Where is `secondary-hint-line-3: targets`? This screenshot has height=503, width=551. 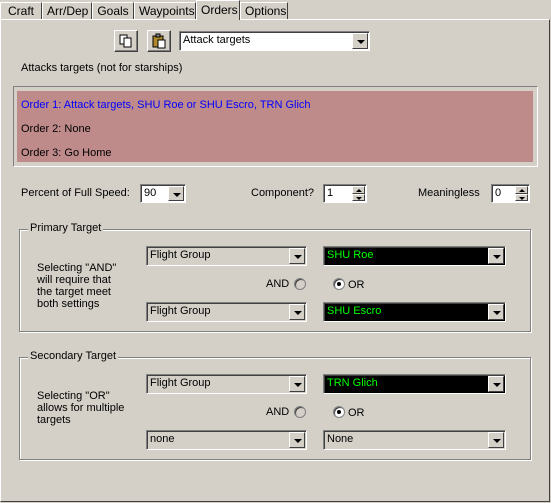
secondary-hint-line-3: targets is located at coordinates (54, 420).